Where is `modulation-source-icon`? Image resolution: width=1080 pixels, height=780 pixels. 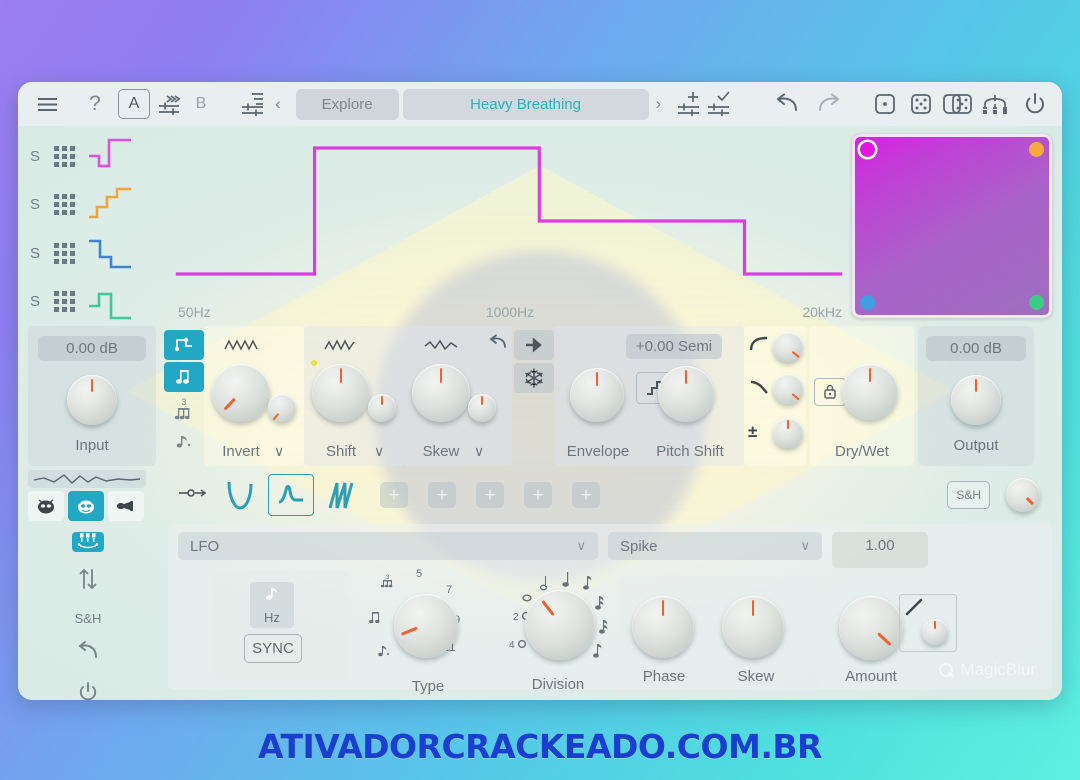
modulation-source-icon is located at coordinates (193, 495).